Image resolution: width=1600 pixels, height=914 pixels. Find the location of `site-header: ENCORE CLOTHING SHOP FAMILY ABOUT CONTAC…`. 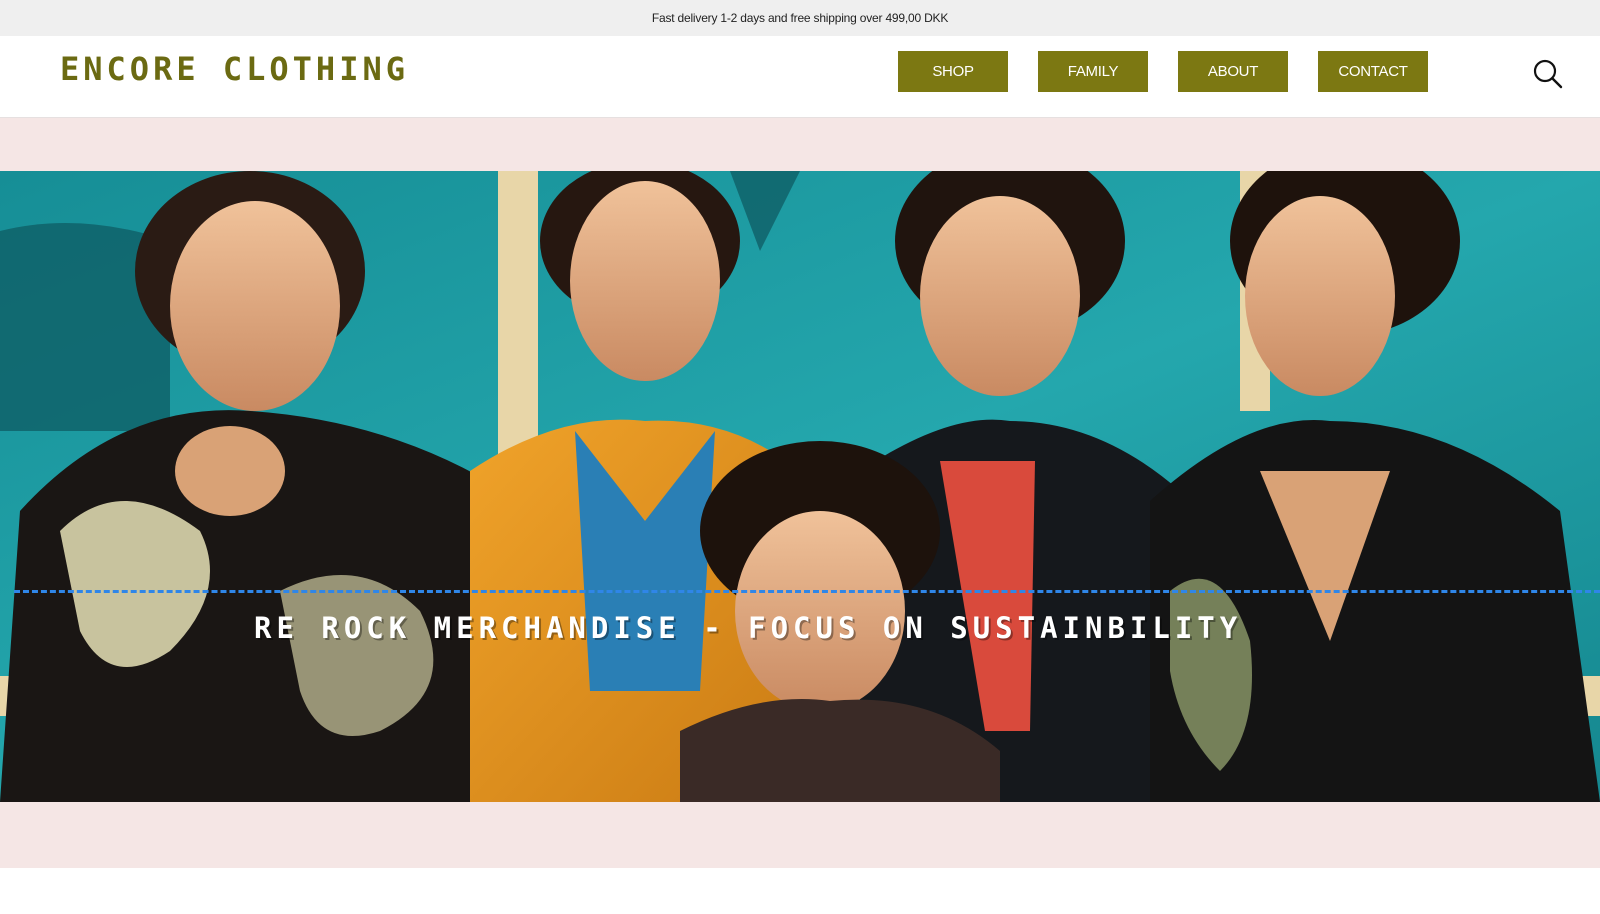

site-header: ENCORE CLOTHING SHOP FAMILY ABOUT CONTAC… is located at coordinates (800, 77).